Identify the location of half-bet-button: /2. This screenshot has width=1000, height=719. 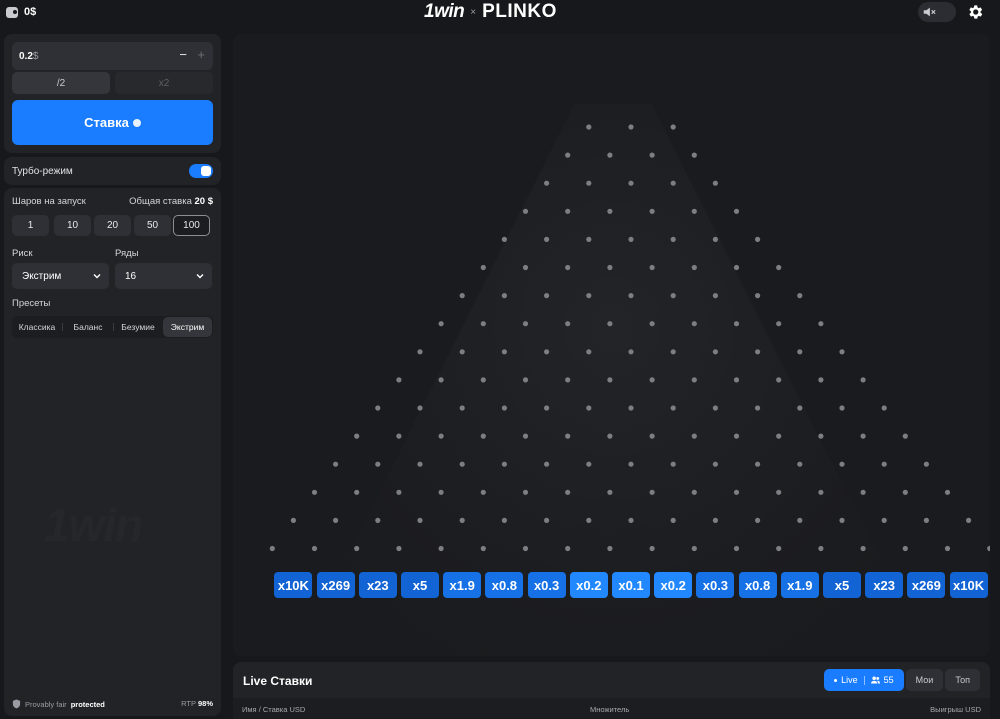
(61, 83).